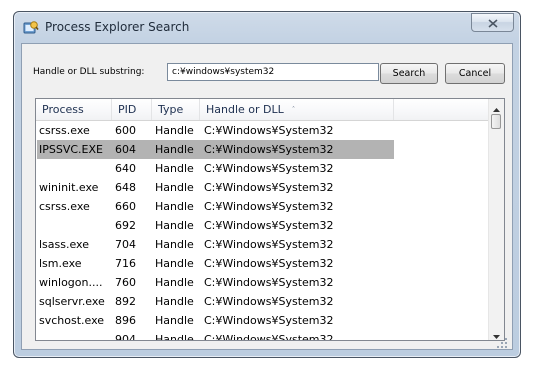 The image size is (540, 377). Describe the element at coordinates (89, 72) in the screenshot. I see `search-label: Handle or DLL substring:` at that location.